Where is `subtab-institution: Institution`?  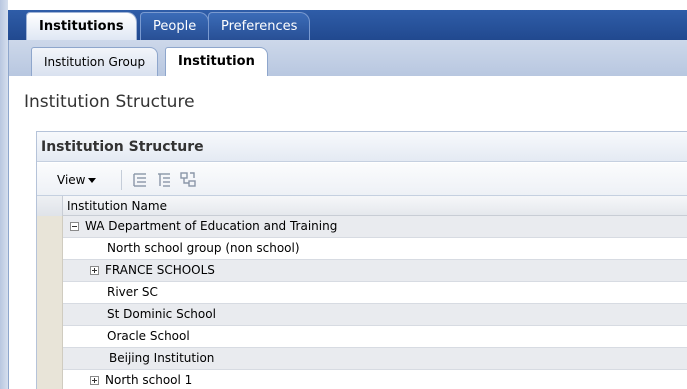 subtab-institution: Institution is located at coordinates (216, 61).